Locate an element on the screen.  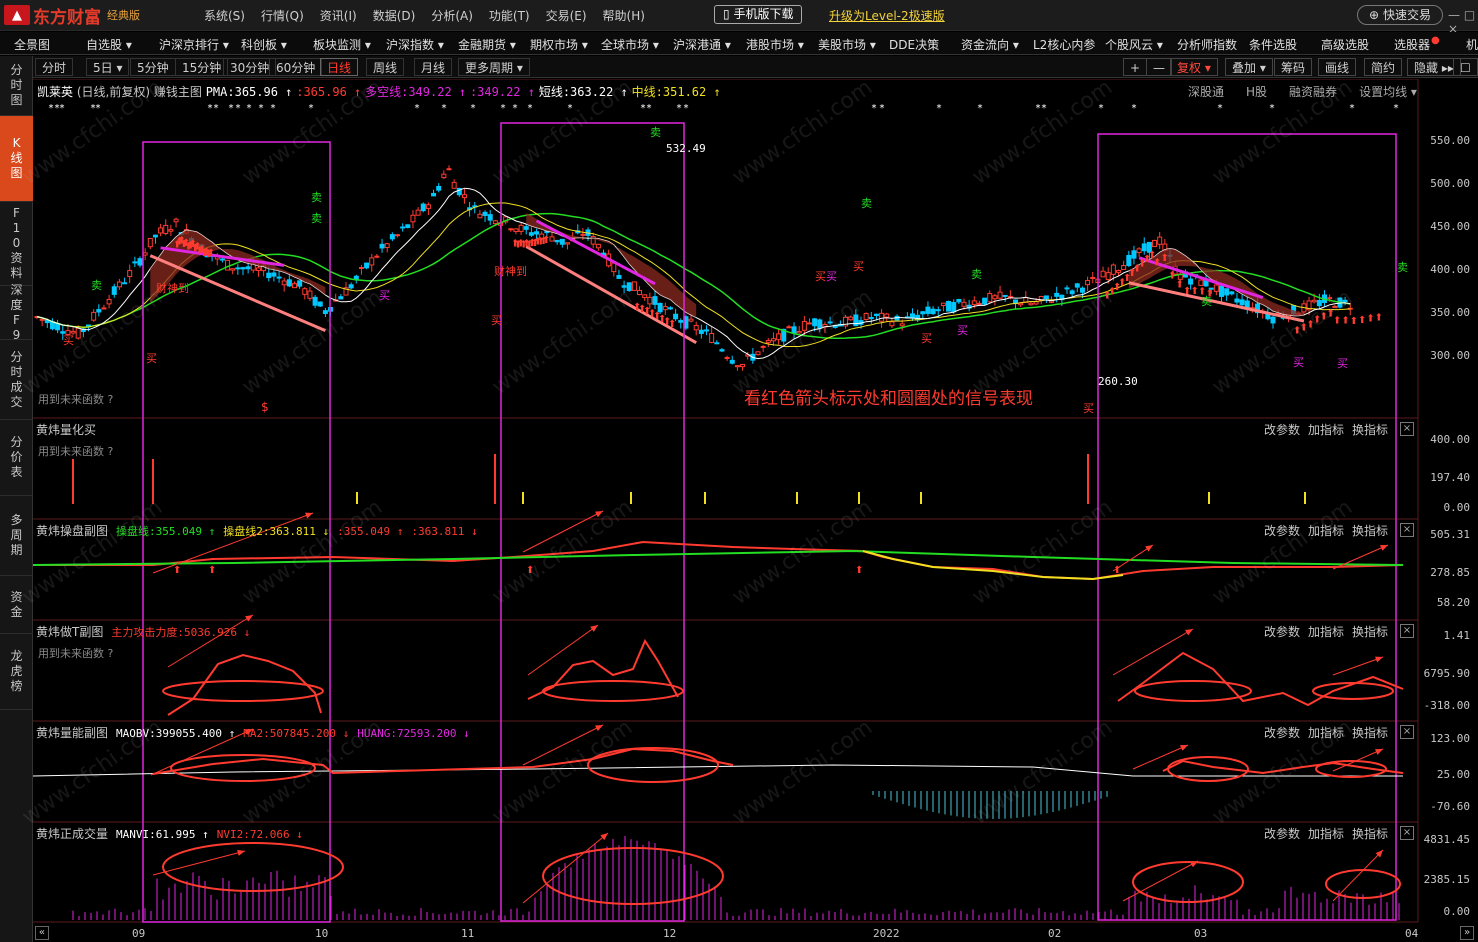
nav-item: 资金流向 ▾ is located at coordinates (990, 44).